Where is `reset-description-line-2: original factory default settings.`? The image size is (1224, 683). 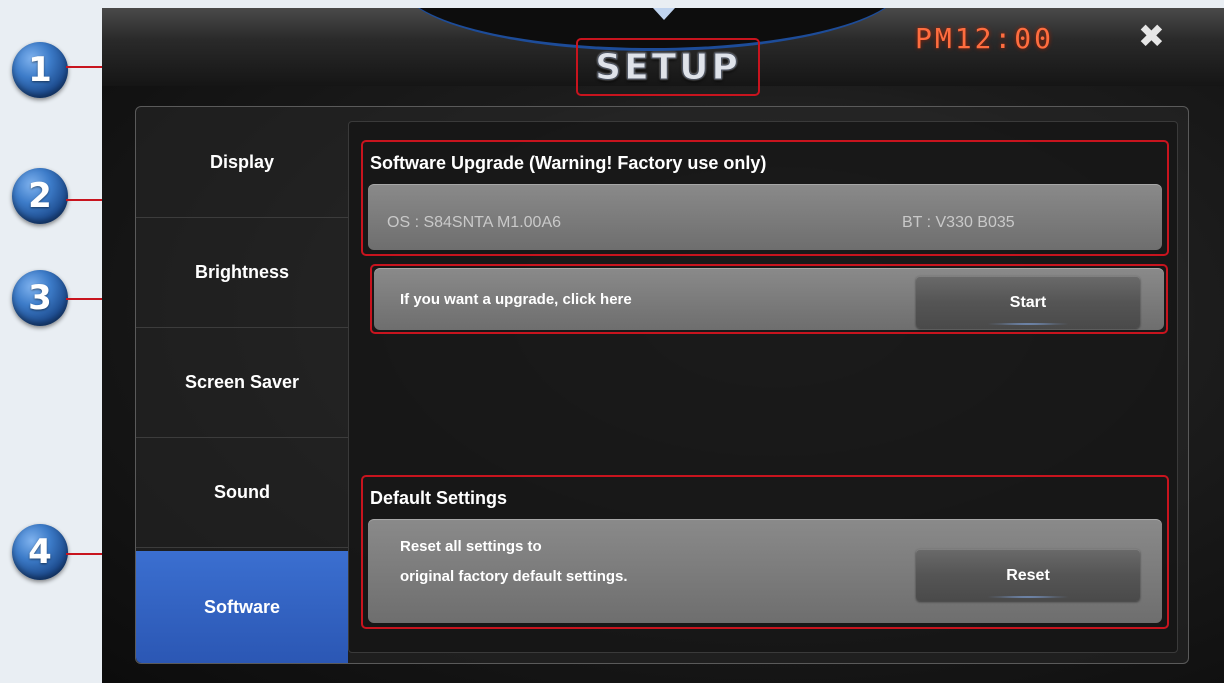
reset-description-line-2: original factory default settings. is located at coordinates (514, 576).